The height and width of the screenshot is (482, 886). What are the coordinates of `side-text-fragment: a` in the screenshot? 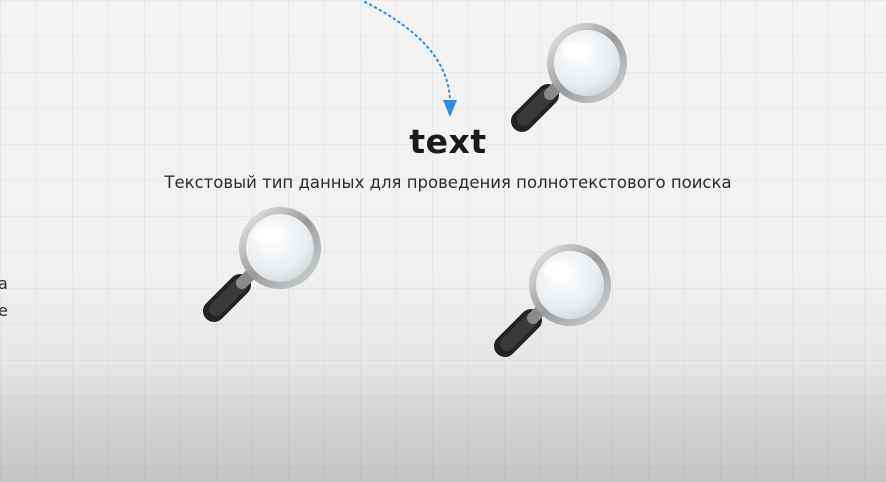 It's located at (4, 283).